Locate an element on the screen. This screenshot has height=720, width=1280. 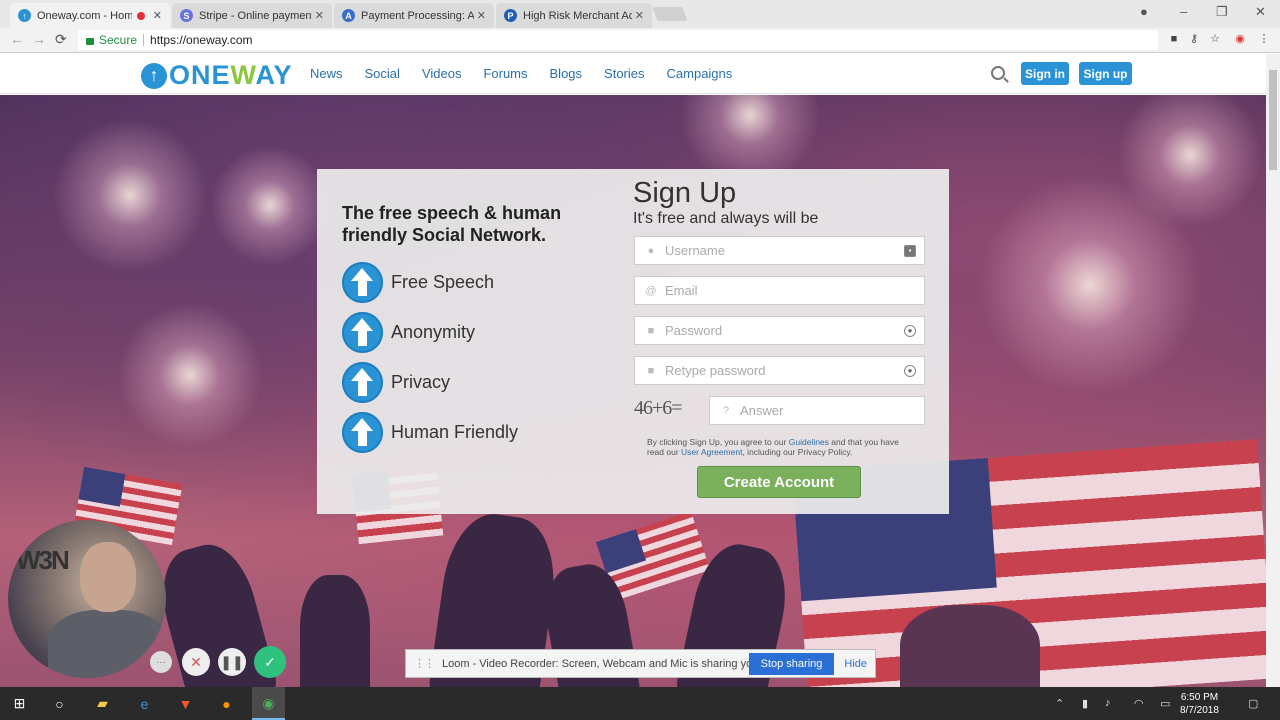
tab-oneway-home: ↑ Oneway.com - Home ✕ is located at coordinates (90, 15).